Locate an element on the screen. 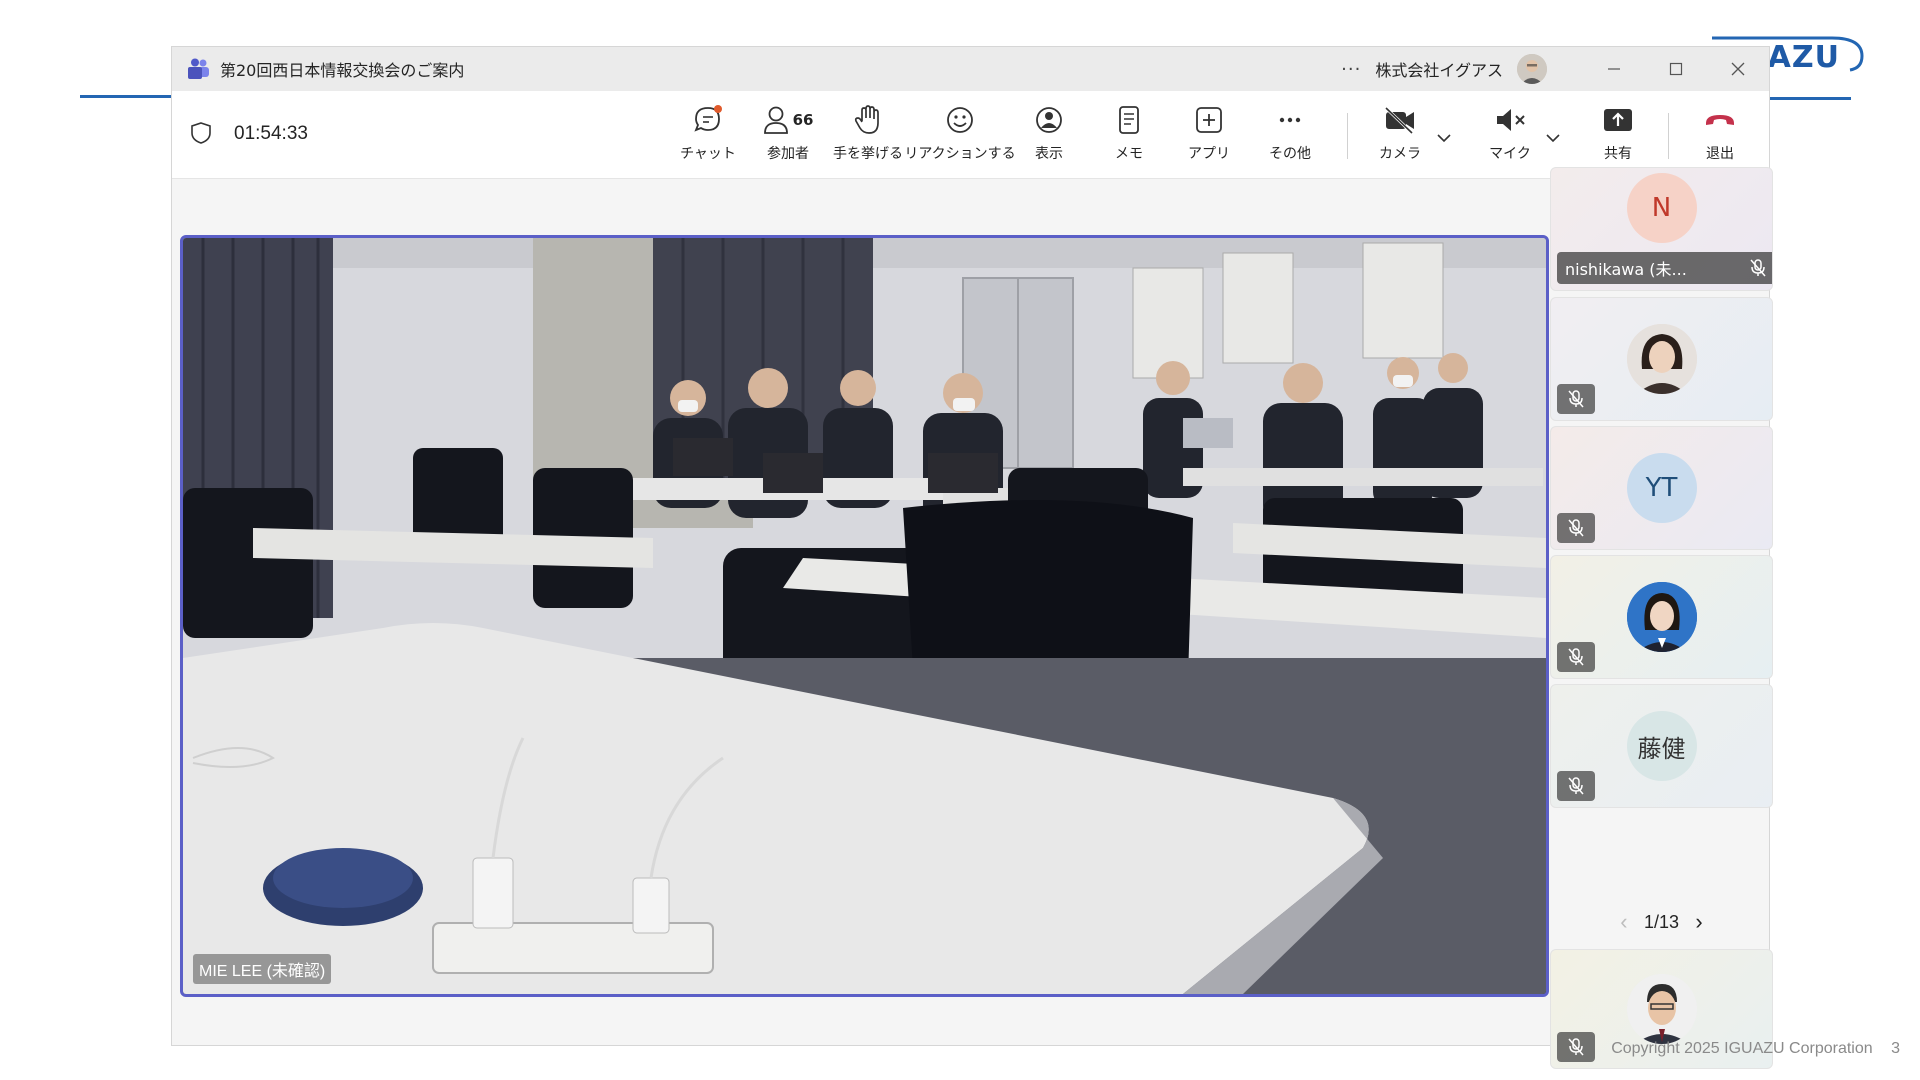 The image size is (1920, 1080). mic-button: マイク is located at coordinates (1510, 136).